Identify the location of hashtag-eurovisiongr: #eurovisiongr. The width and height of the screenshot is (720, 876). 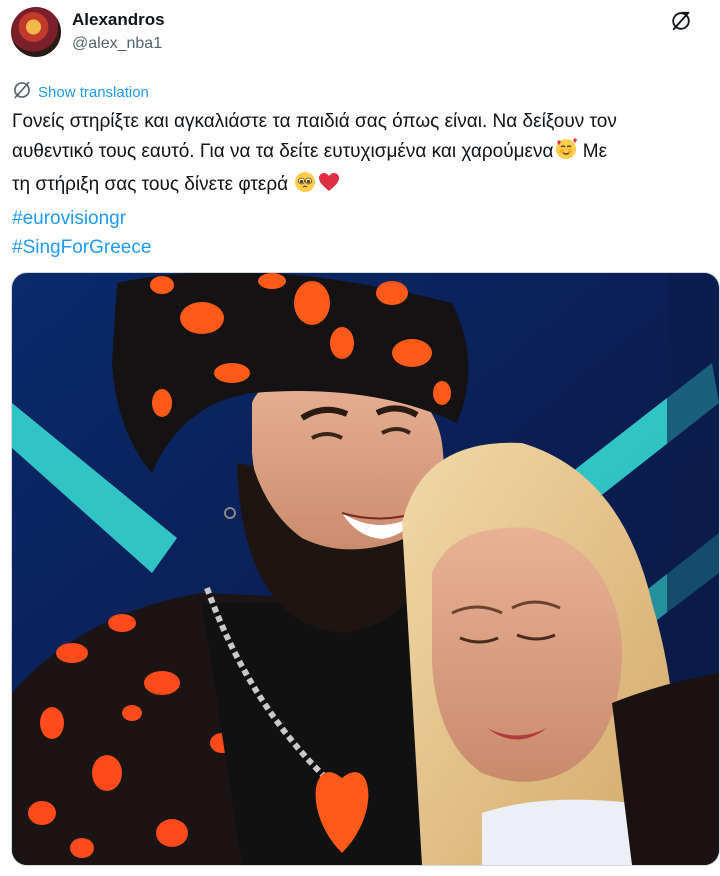
(362, 219).